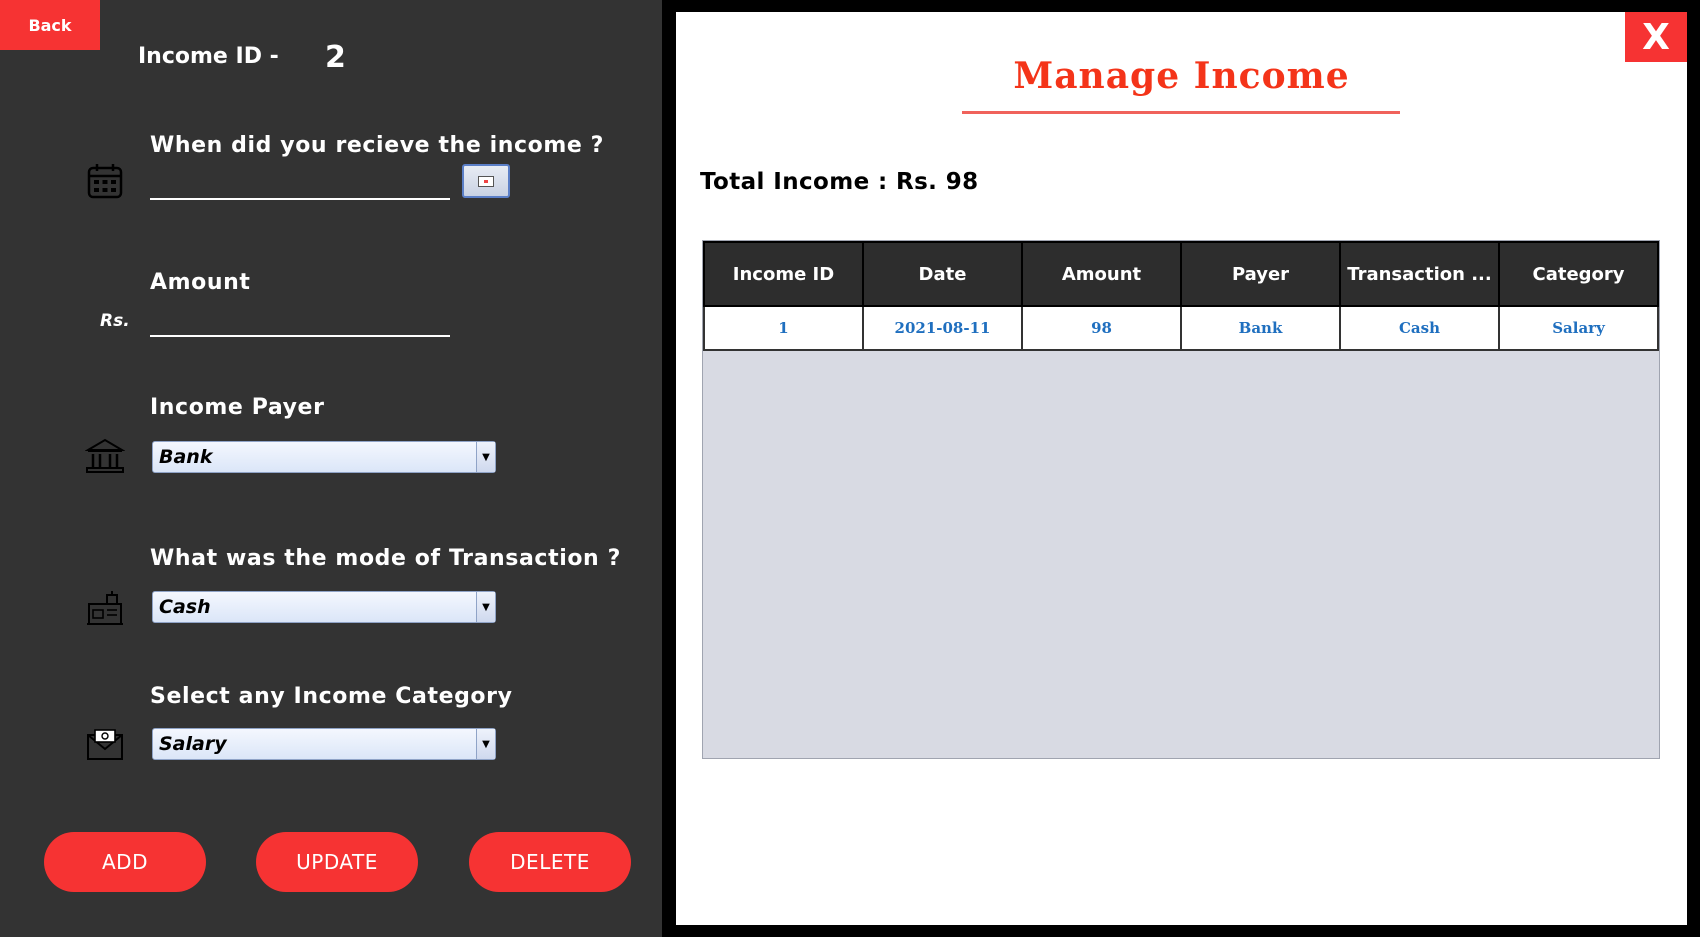 This screenshot has height=937, width=1700. Describe the element at coordinates (186, 457) in the screenshot. I see `payer-selected-value: Bank` at that location.